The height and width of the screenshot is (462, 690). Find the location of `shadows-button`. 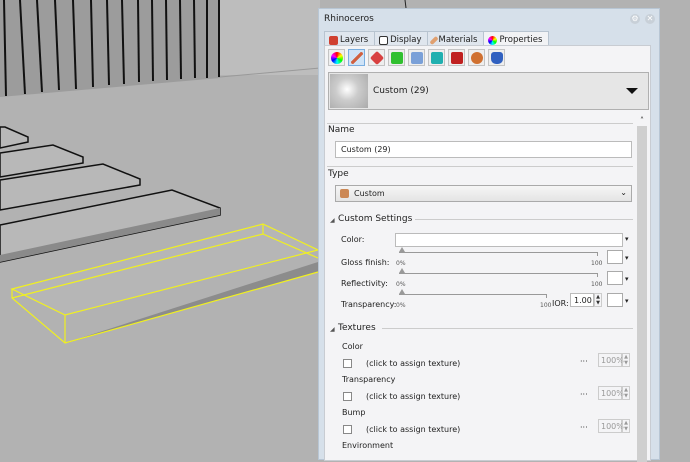

shadows-button is located at coordinates (416, 57).